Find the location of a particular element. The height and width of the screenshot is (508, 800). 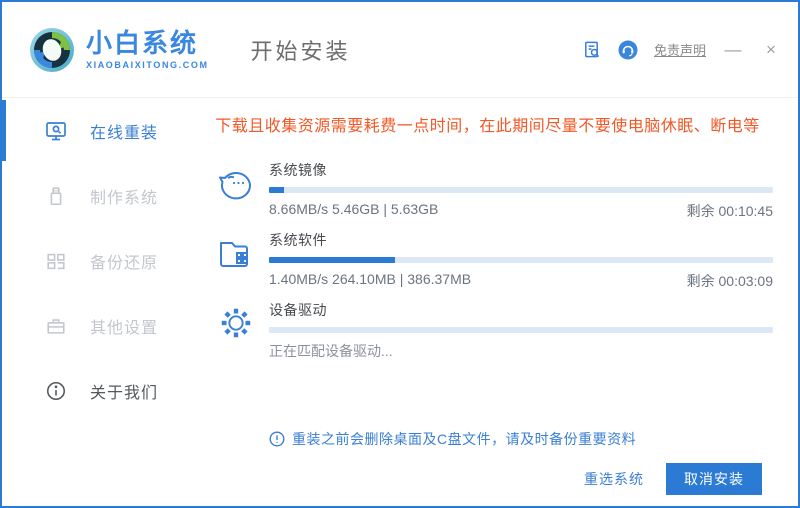

task-title: 系统镜像 is located at coordinates (298, 170).